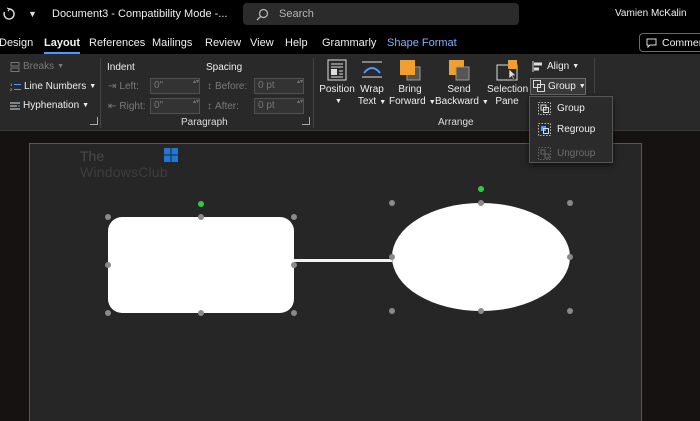 The image size is (700, 421). Describe the element at coordinates (209, 86) in the screenshot. I see `spacing-before-icon: ↕` at that location.